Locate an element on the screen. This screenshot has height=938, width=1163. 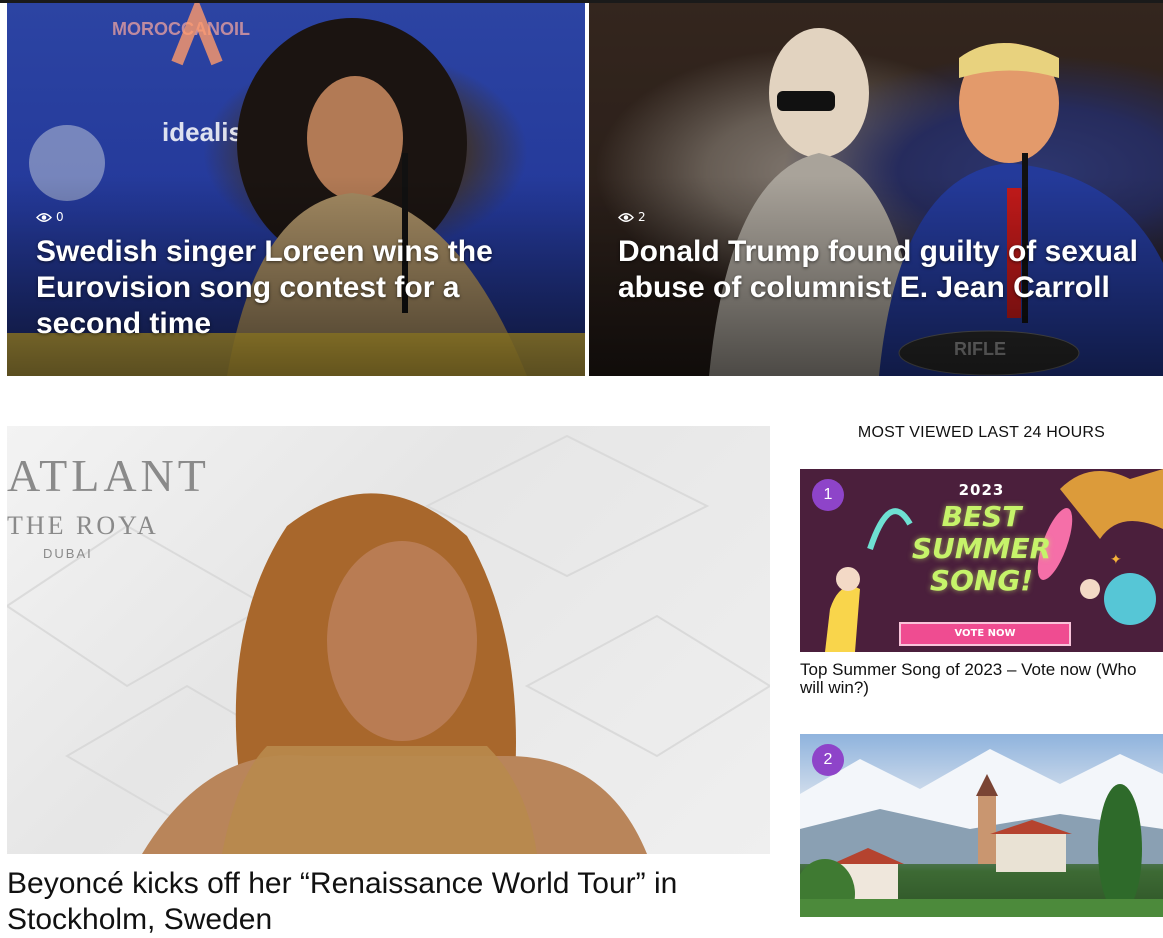
view-count: 0 is located at coordinates (50, 217).